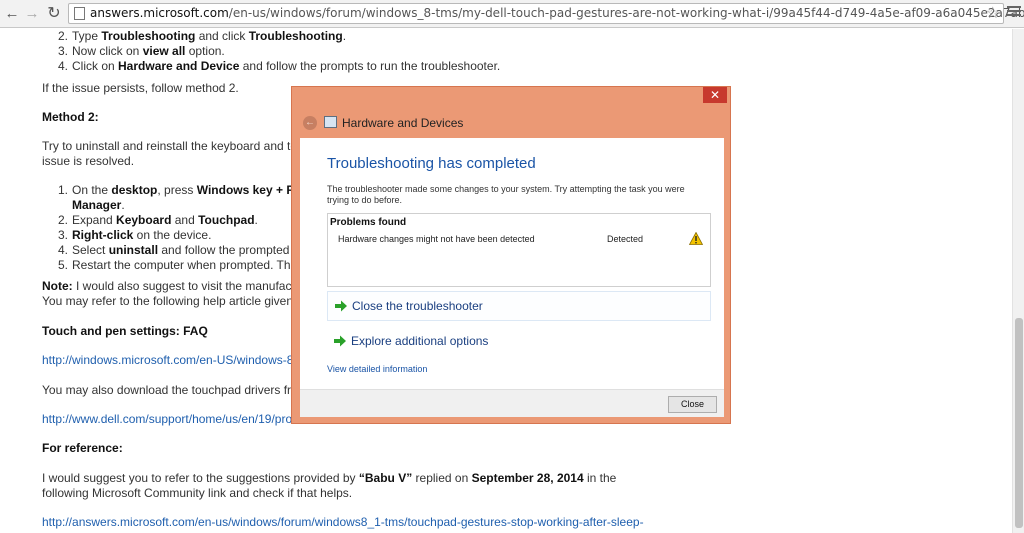 This screenshot has height=533, width=1024. I want to click on problems-header: Problems found, so click(368, 222).